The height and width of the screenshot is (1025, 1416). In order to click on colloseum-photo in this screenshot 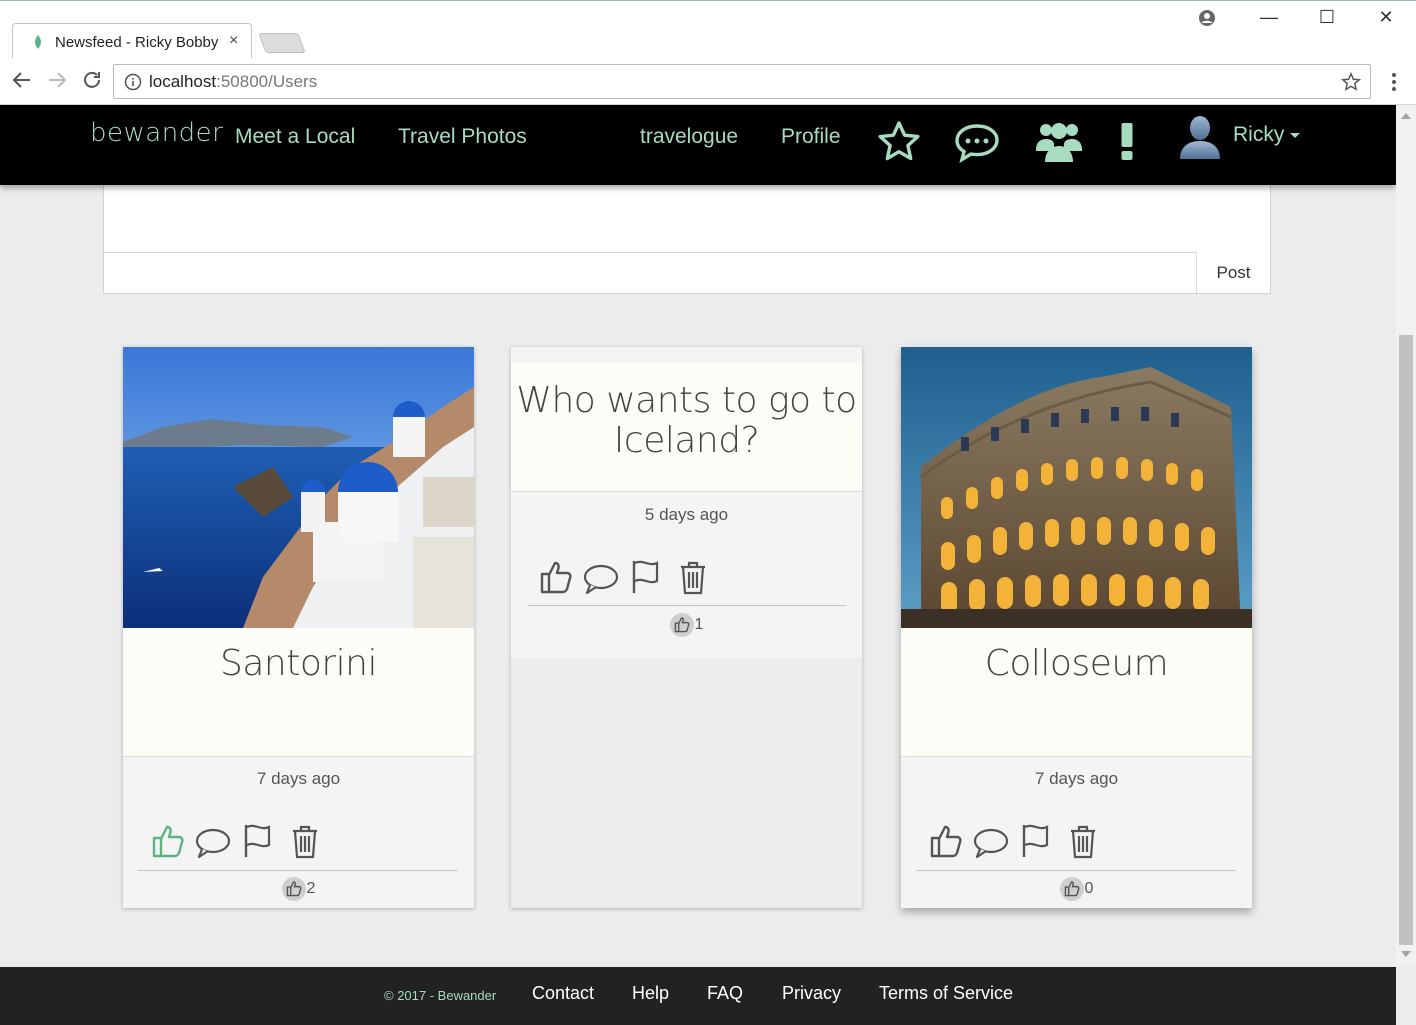, I will do `click(1076, 487)`.